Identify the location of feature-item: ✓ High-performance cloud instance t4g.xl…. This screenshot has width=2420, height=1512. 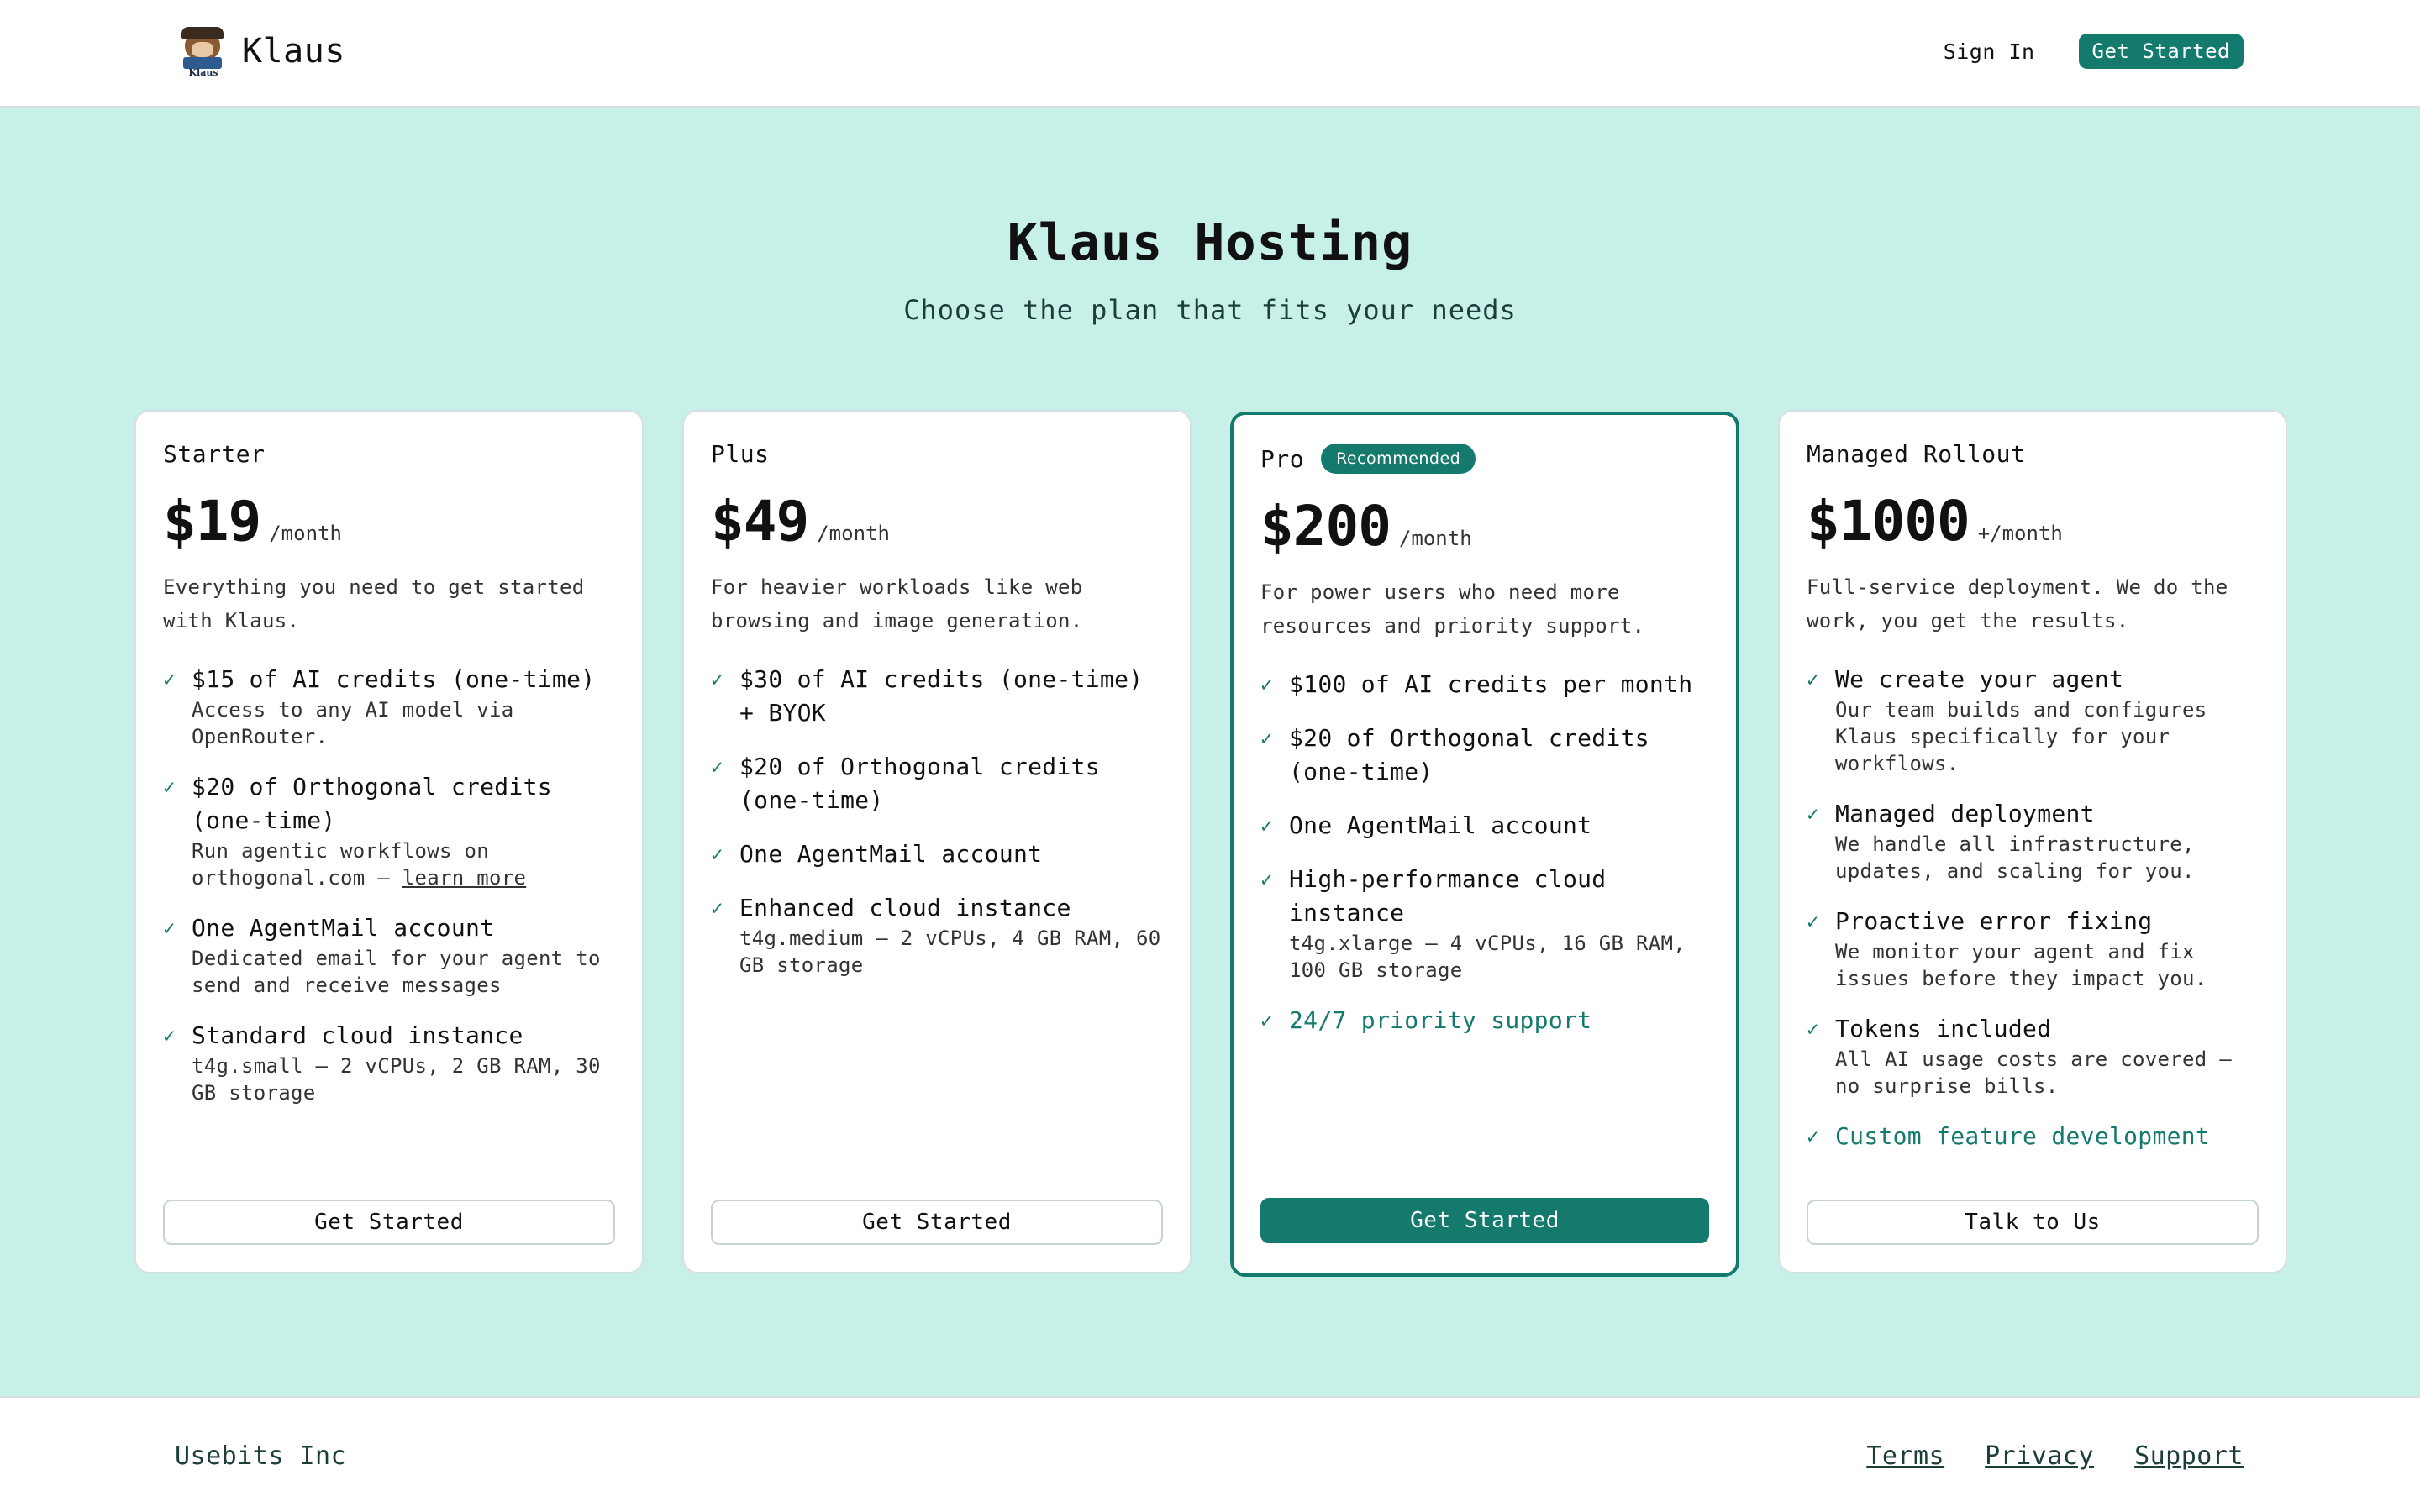
(1484, 923).